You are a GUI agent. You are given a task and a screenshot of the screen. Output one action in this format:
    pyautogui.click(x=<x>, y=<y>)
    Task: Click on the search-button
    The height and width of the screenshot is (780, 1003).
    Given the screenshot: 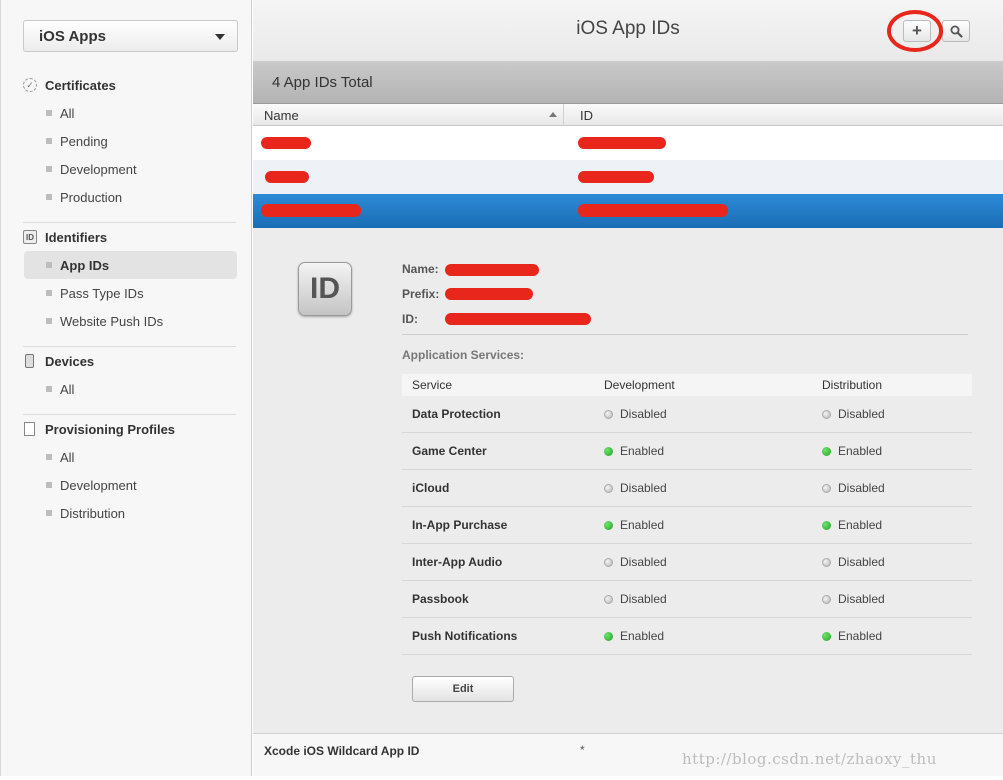 What is the action you would take?
    pyautogui.click(x=956, y=31)
    